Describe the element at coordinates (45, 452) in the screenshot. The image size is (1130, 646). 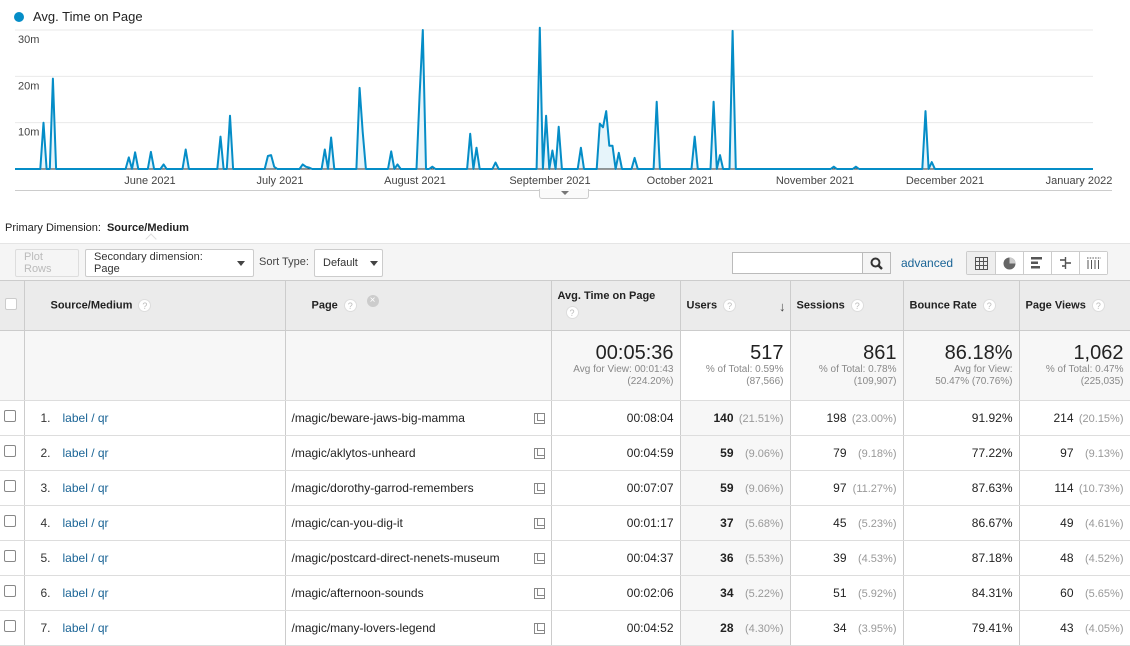
I see `row-number: 2.` at that location.